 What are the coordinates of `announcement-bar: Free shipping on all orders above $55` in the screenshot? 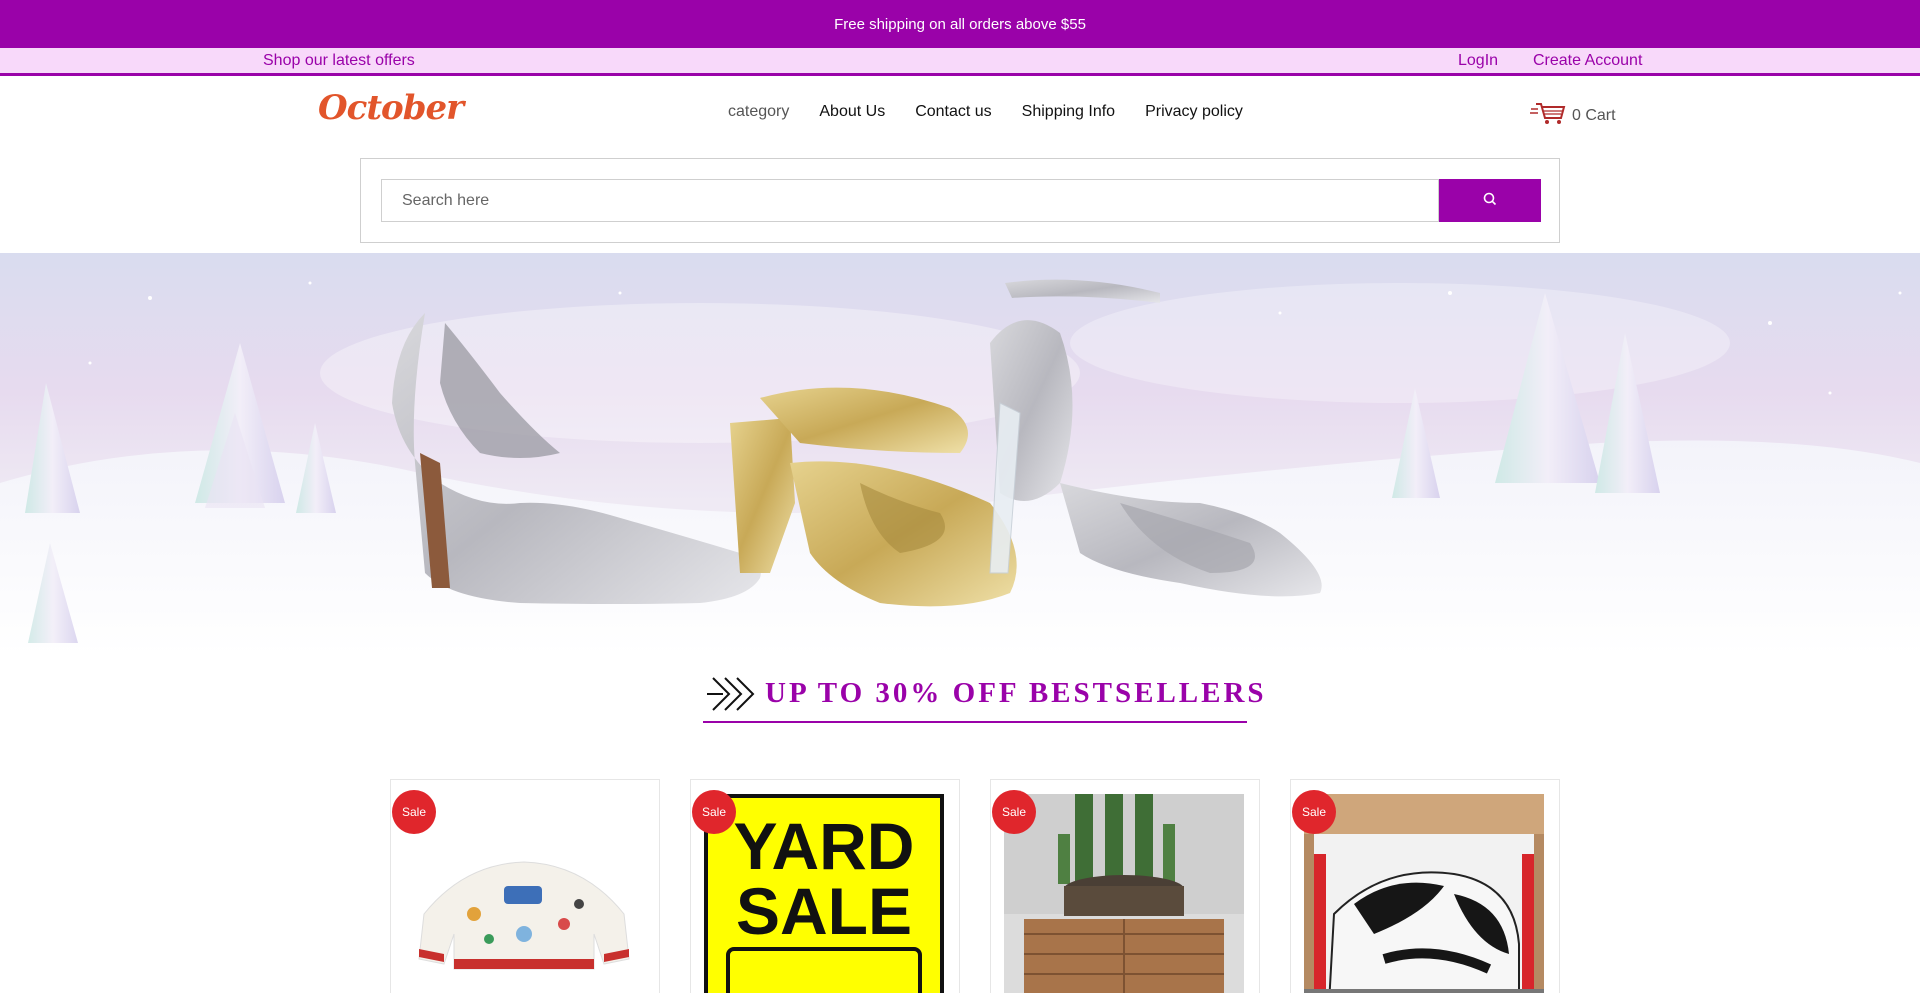 It's located at (960, 24).